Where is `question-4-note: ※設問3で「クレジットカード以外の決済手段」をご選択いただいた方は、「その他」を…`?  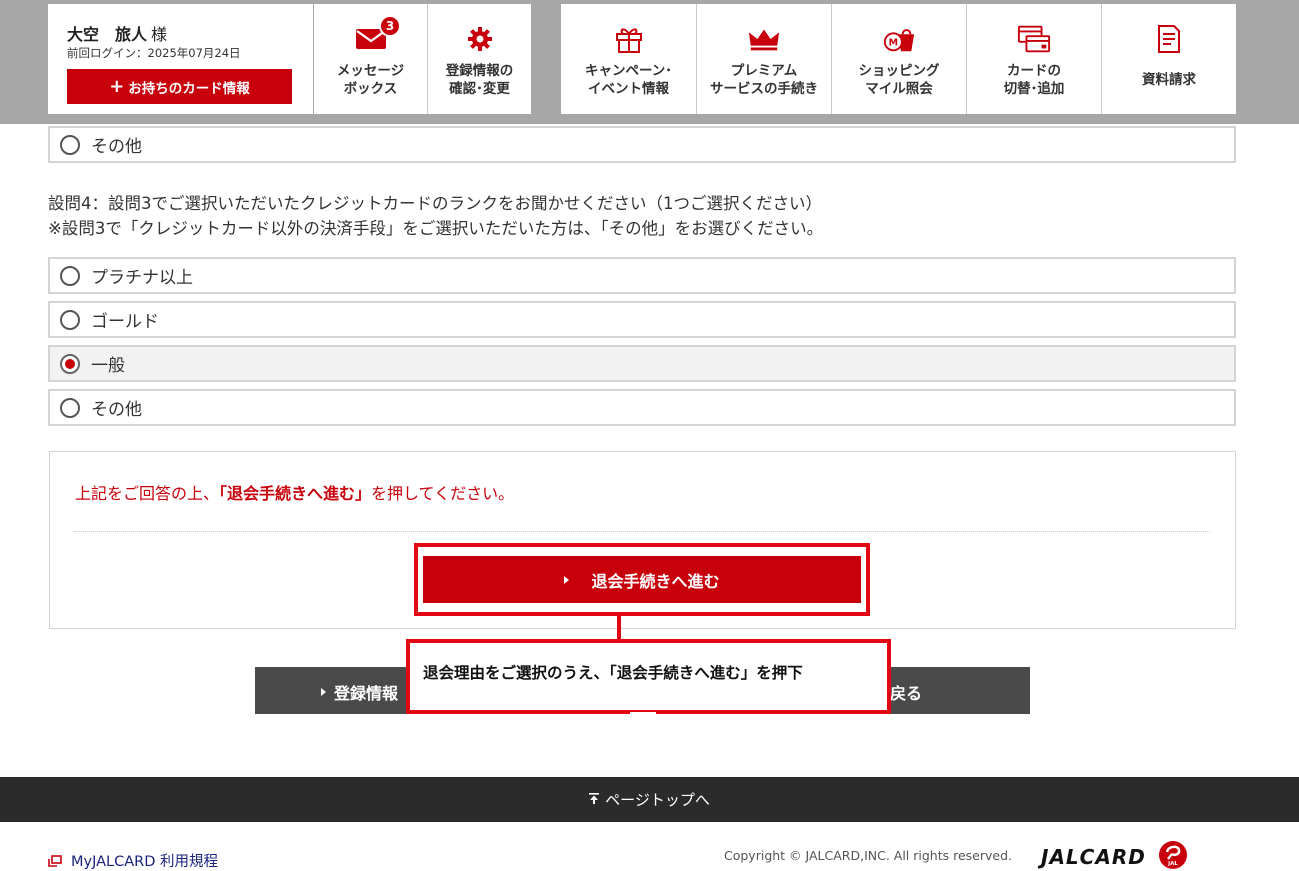 question-4-note: ※設問3で「クレジットカード以外の決済手段」をご選択いただいた方は、「その他」を… is located at coordinates (436, 228).